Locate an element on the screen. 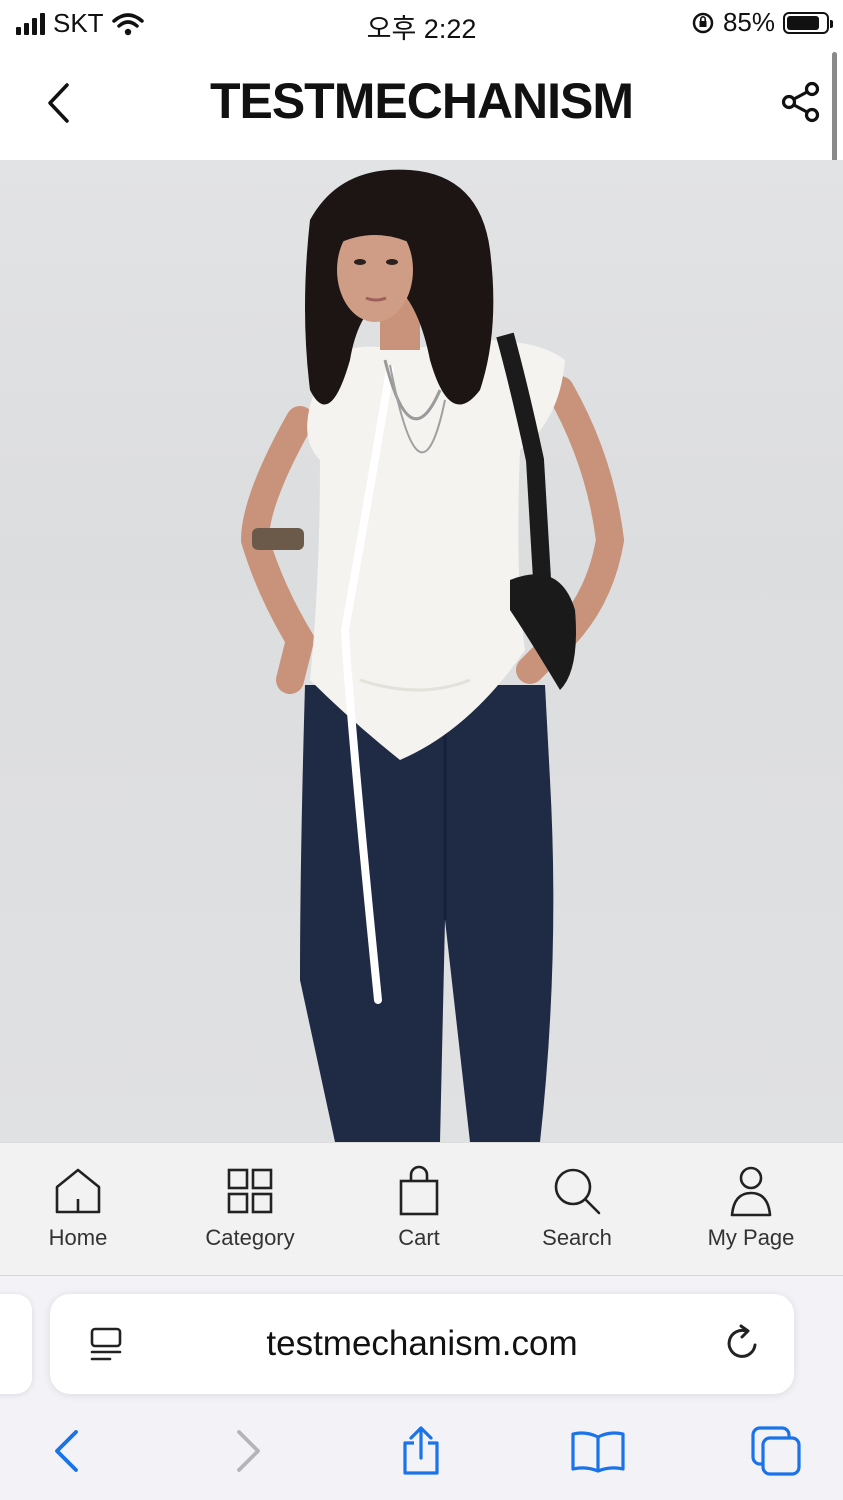  nav-category-label: Category is located at coordinates (250, 1237).